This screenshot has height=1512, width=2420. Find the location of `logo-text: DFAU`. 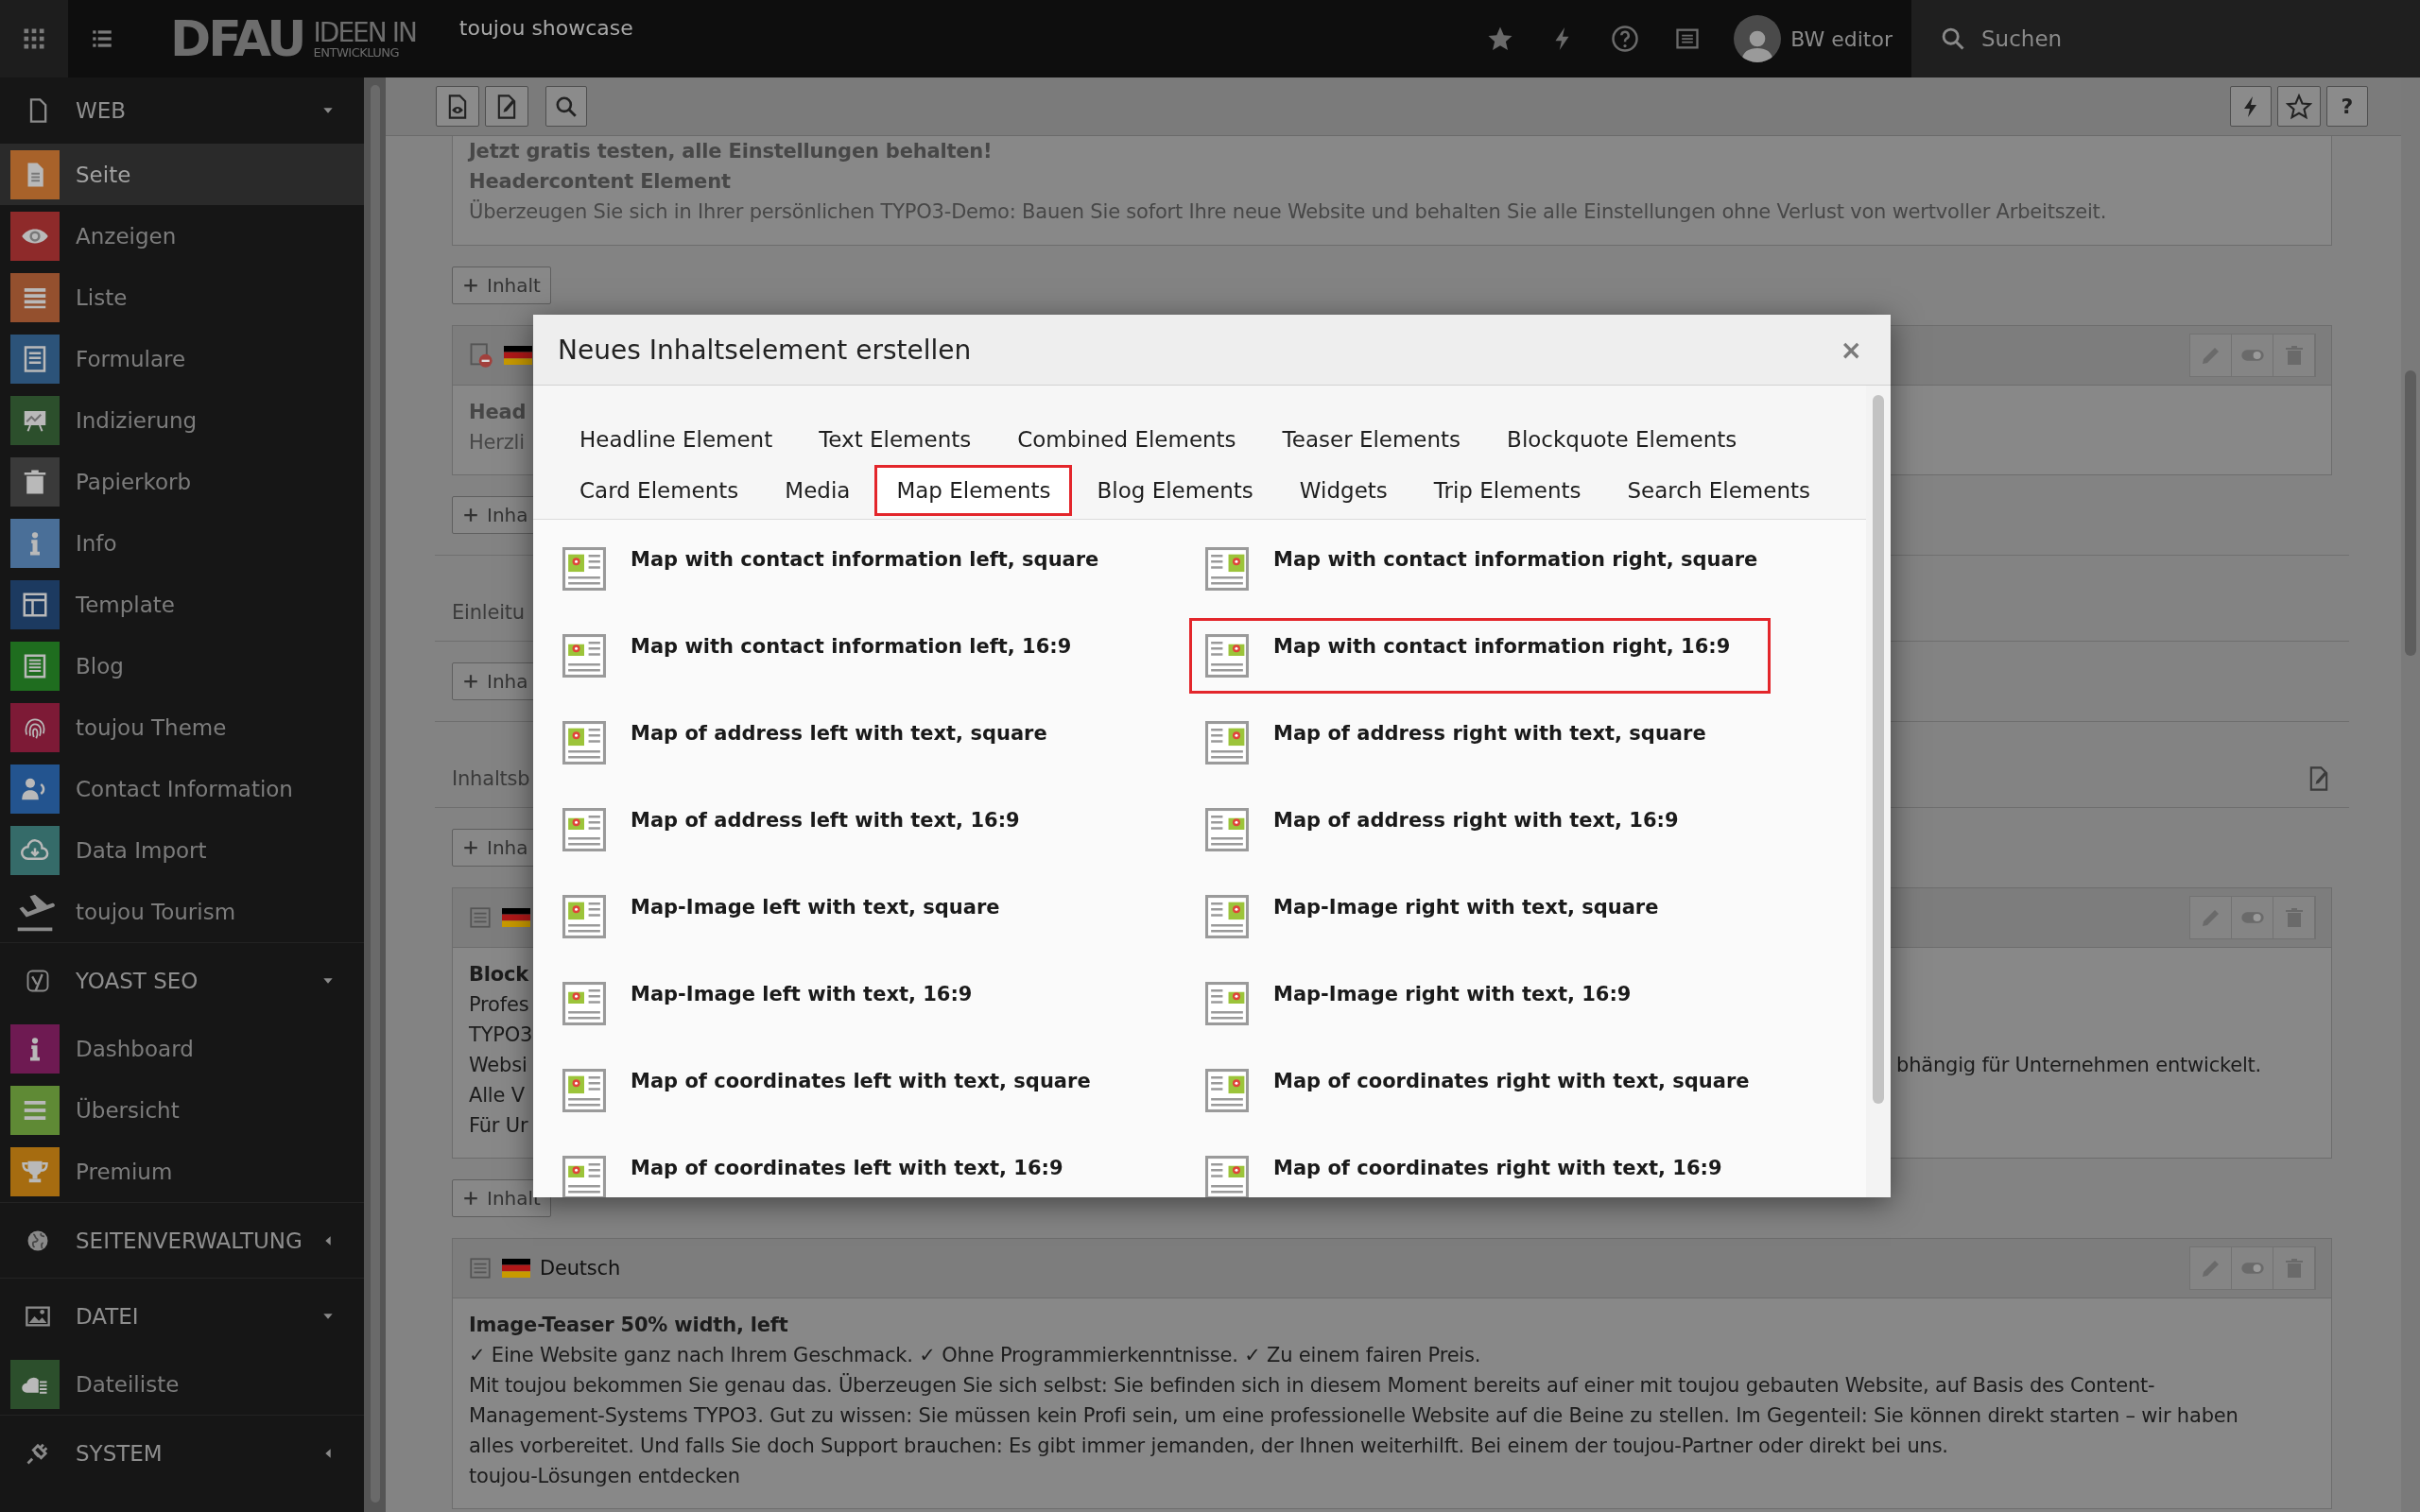

logo-text: DFAU is located at coordinates (237, 38).